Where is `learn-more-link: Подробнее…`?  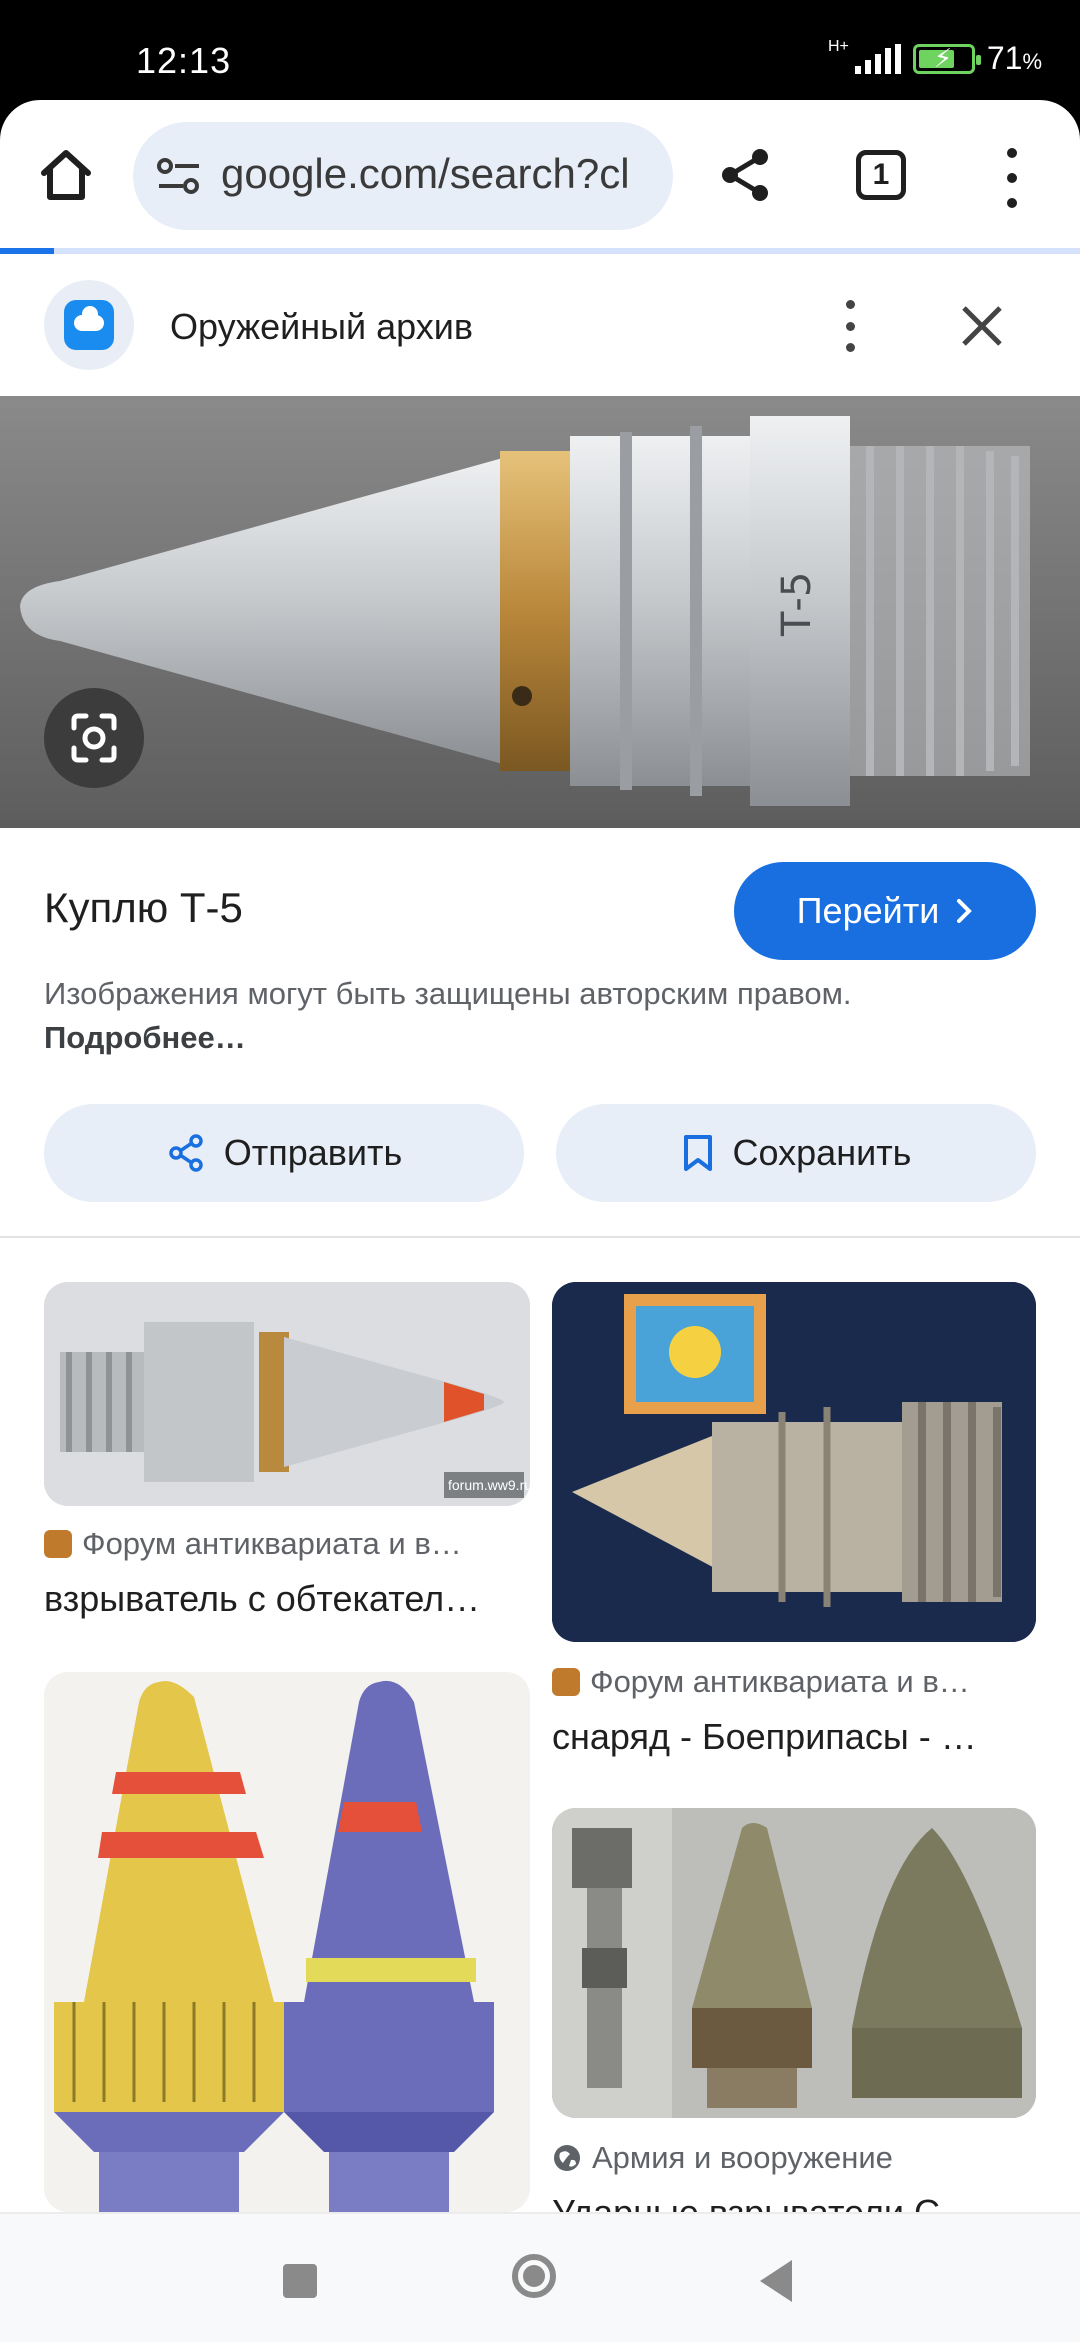
learn-more-link: Подробнее… is located at coordinates (145, 1037).